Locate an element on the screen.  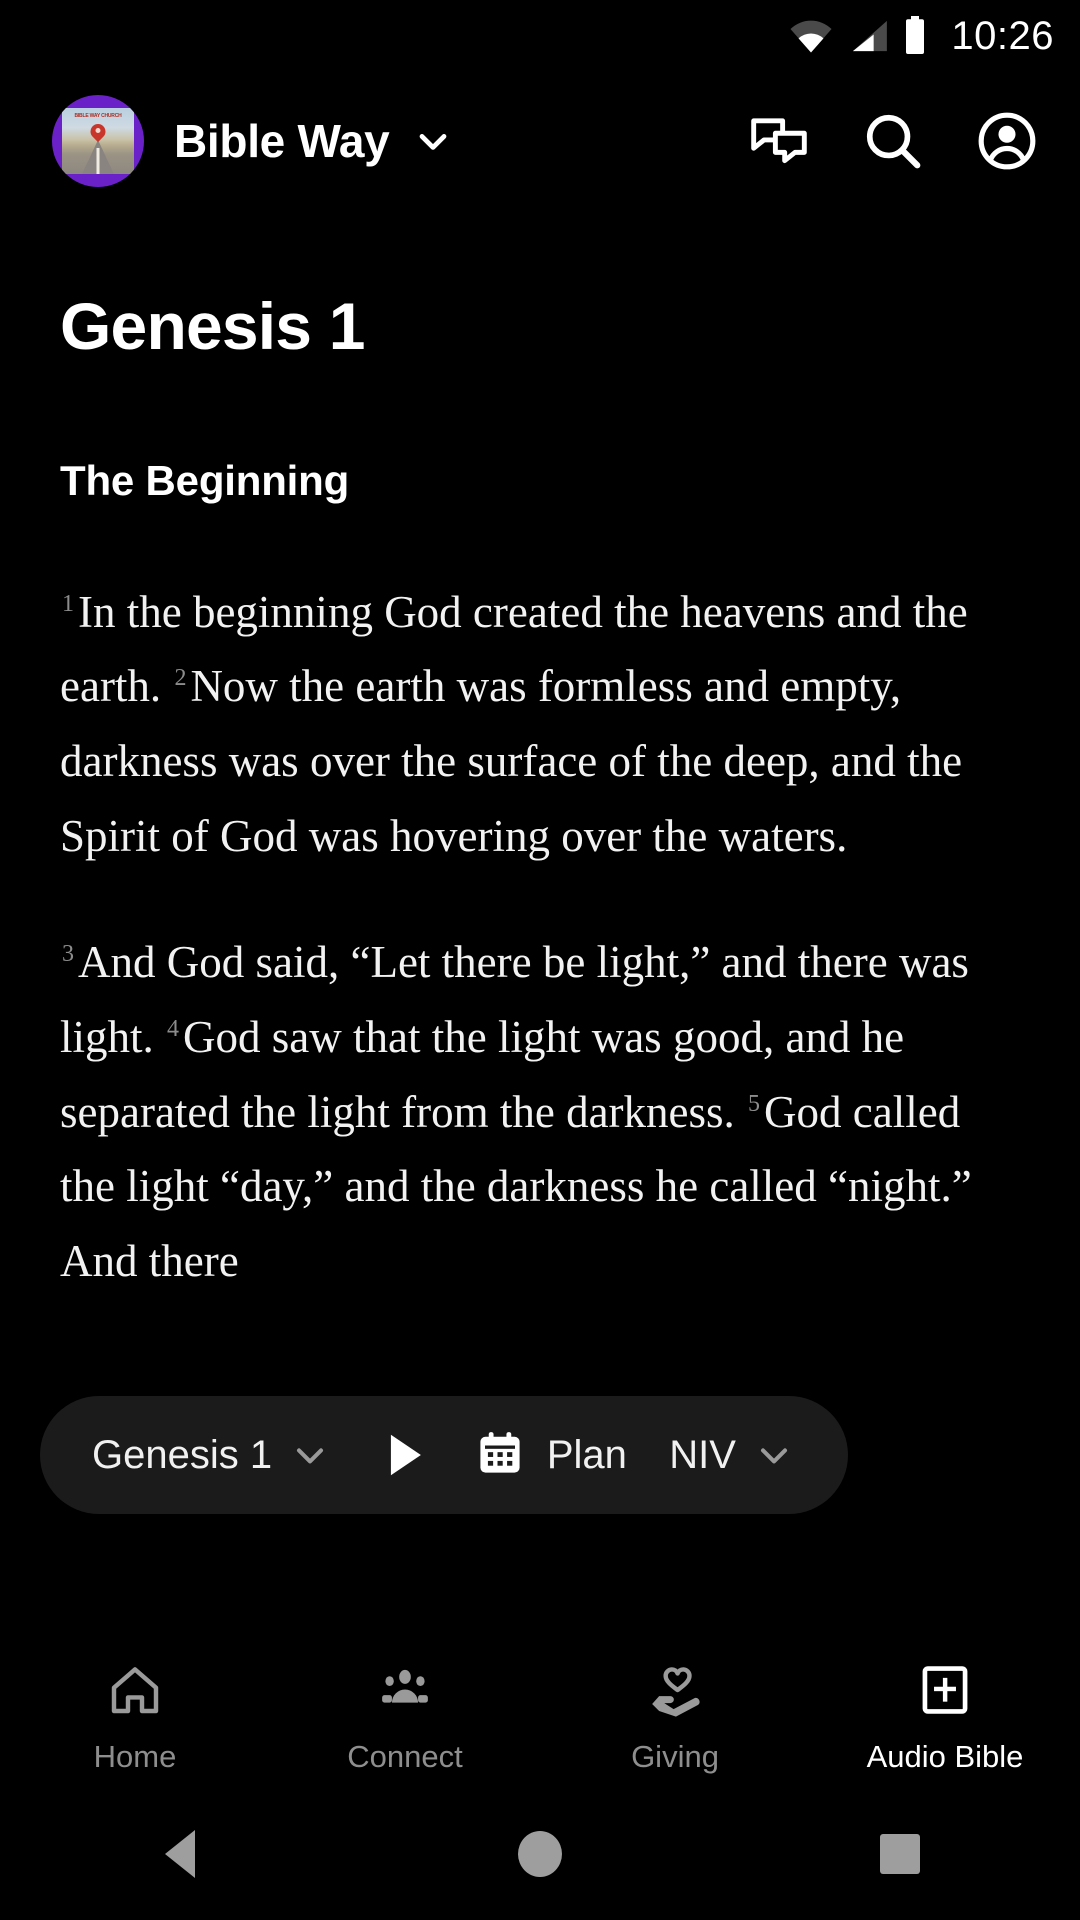
verse-number: 4 is located at coordinates (173, 1029).